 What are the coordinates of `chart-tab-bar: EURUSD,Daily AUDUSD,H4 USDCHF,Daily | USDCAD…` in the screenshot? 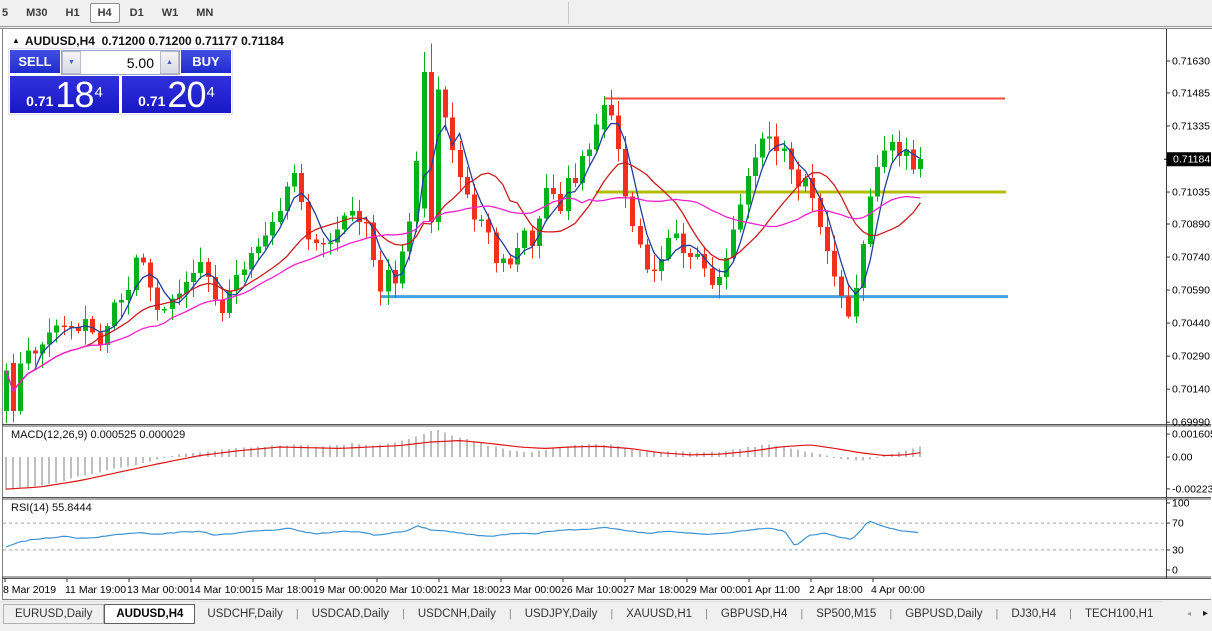 It's located at (606, 613).